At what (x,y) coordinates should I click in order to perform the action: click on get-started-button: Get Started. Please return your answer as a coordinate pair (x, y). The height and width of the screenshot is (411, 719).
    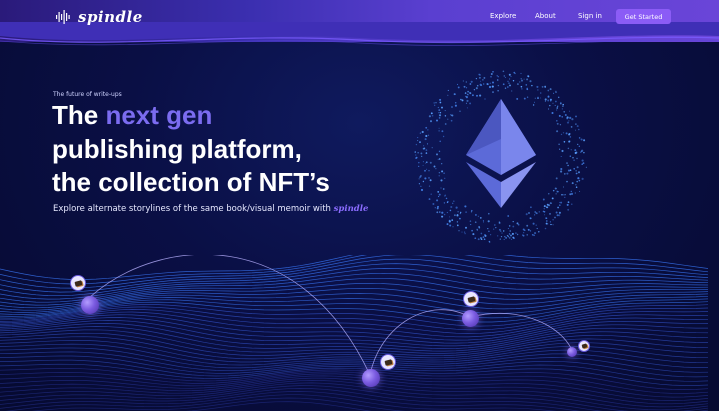
    Looking at the image, I should click on (643, 16).